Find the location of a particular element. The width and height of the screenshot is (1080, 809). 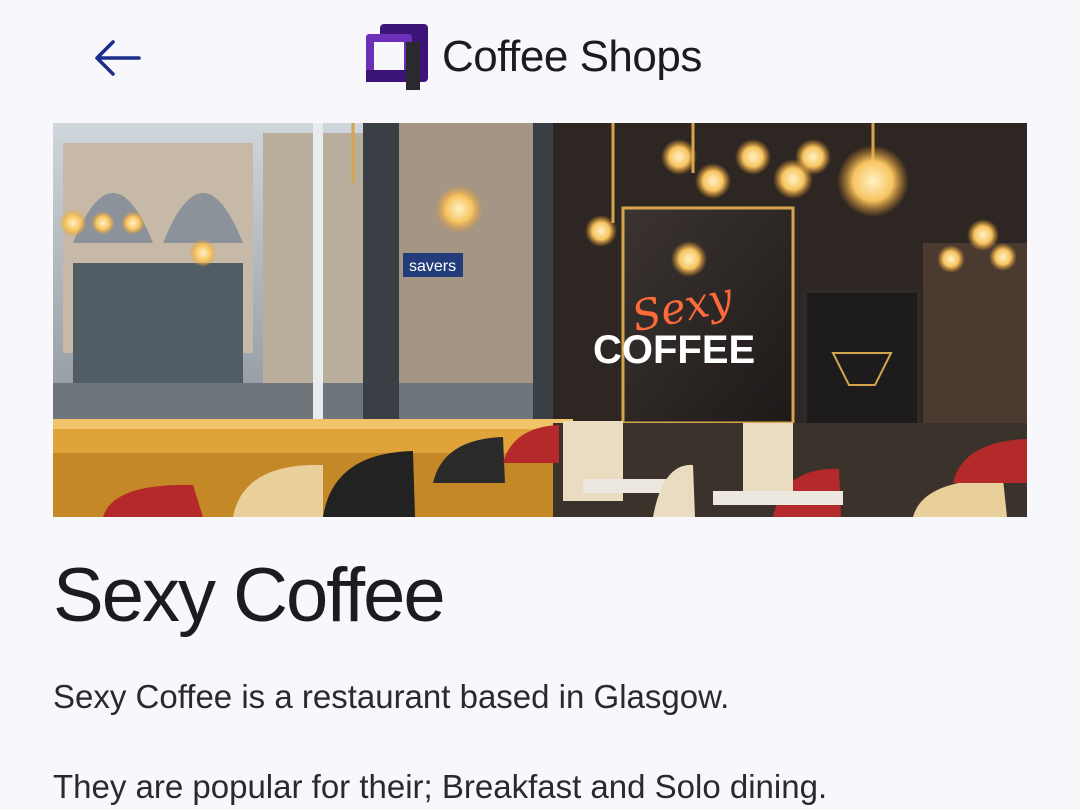

hero-sign-main: COFFEE is located at coordinates (674, 350).